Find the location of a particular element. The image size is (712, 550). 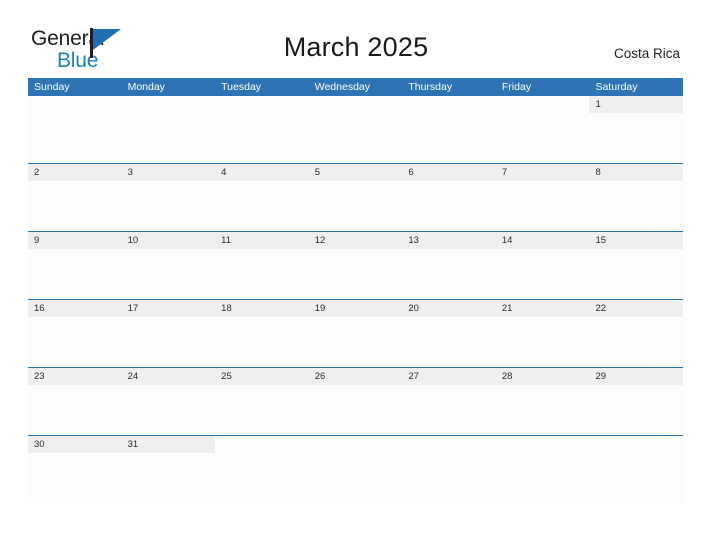

date-number: 19 is located at coordinates (356, 308).